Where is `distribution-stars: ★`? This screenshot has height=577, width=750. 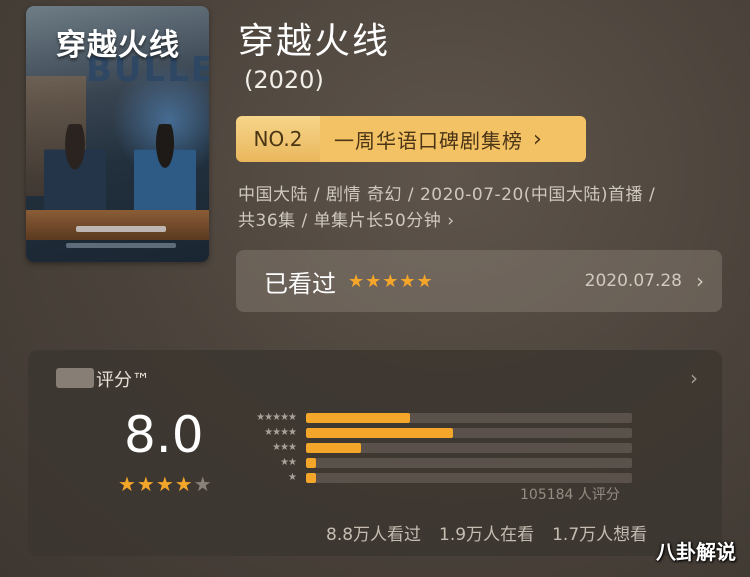 distribution-stars: ★ is located at coordinates (292, 477).